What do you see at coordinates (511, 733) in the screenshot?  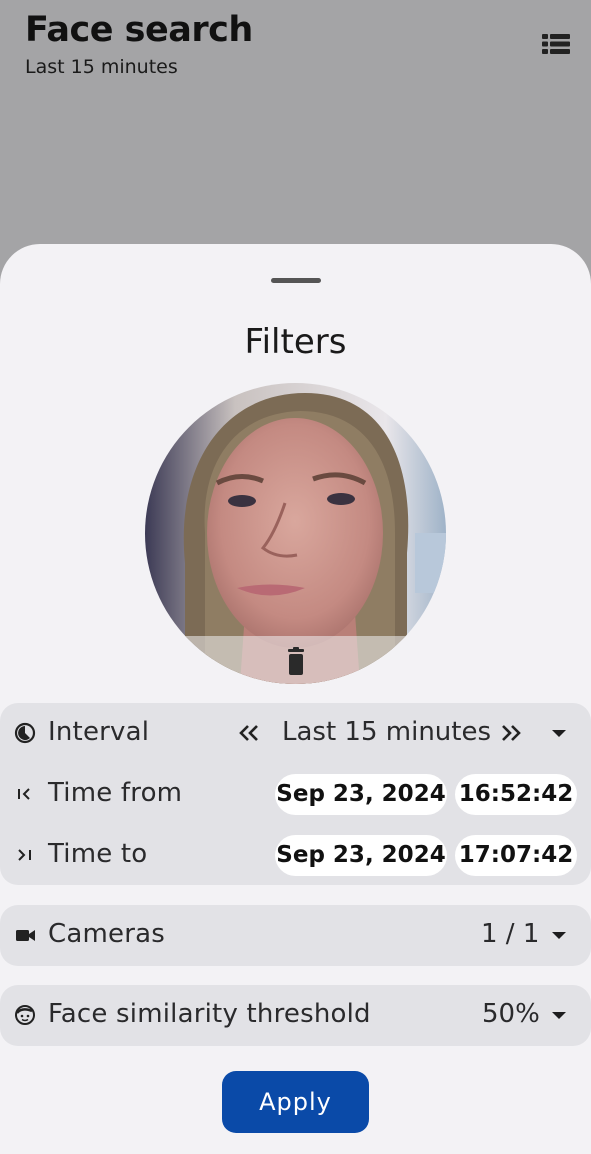 I see `double-chevron-right-icon` at bounding box center [511, 733].